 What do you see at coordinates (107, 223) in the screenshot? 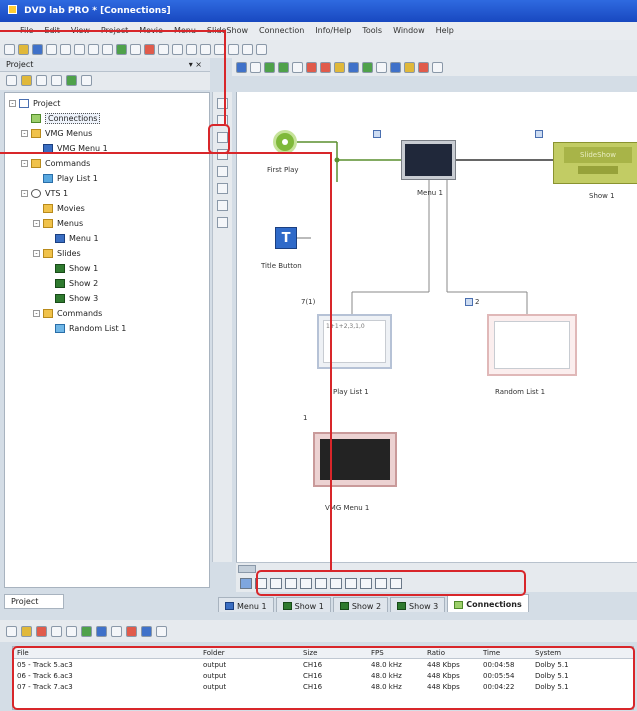
I see `tree-item: - Menus` at bounding box center [107, 223].